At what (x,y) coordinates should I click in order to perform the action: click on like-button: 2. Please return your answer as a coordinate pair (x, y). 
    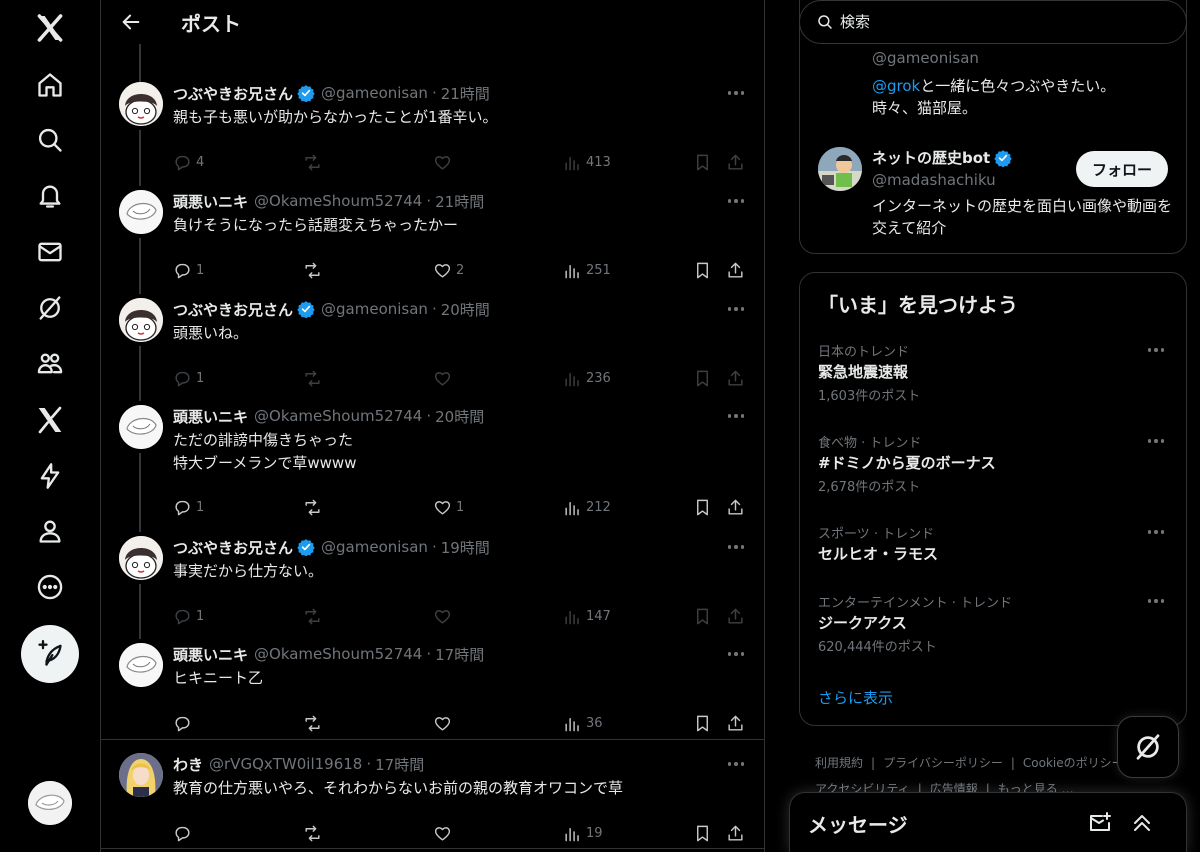
    Looking at the image, I should click on (448, 270).